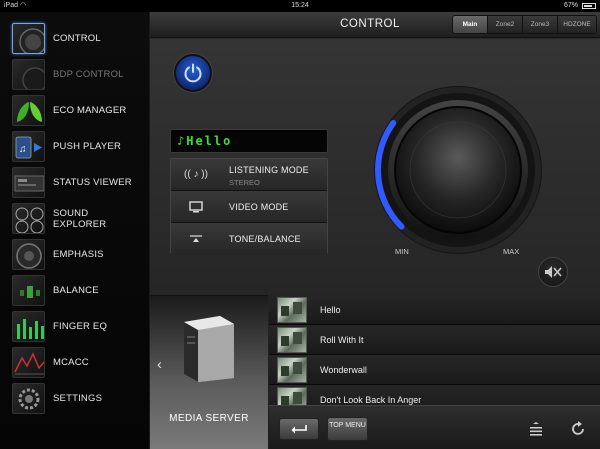  What do you see at coordinates (78, 254) in the screenshot?
I see `sidebar-item-label: EMPHASIS` at bounding box center [78, 254].